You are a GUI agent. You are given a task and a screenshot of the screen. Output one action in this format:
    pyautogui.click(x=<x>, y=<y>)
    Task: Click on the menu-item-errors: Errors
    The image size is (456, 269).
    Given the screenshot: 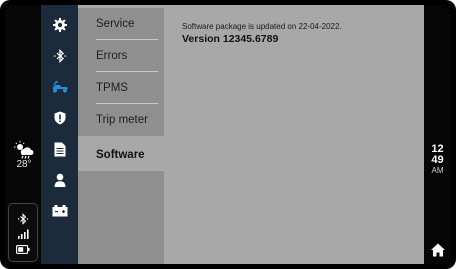 What is the action you would take?
    pyautogui.click(x=121, y=56)
    